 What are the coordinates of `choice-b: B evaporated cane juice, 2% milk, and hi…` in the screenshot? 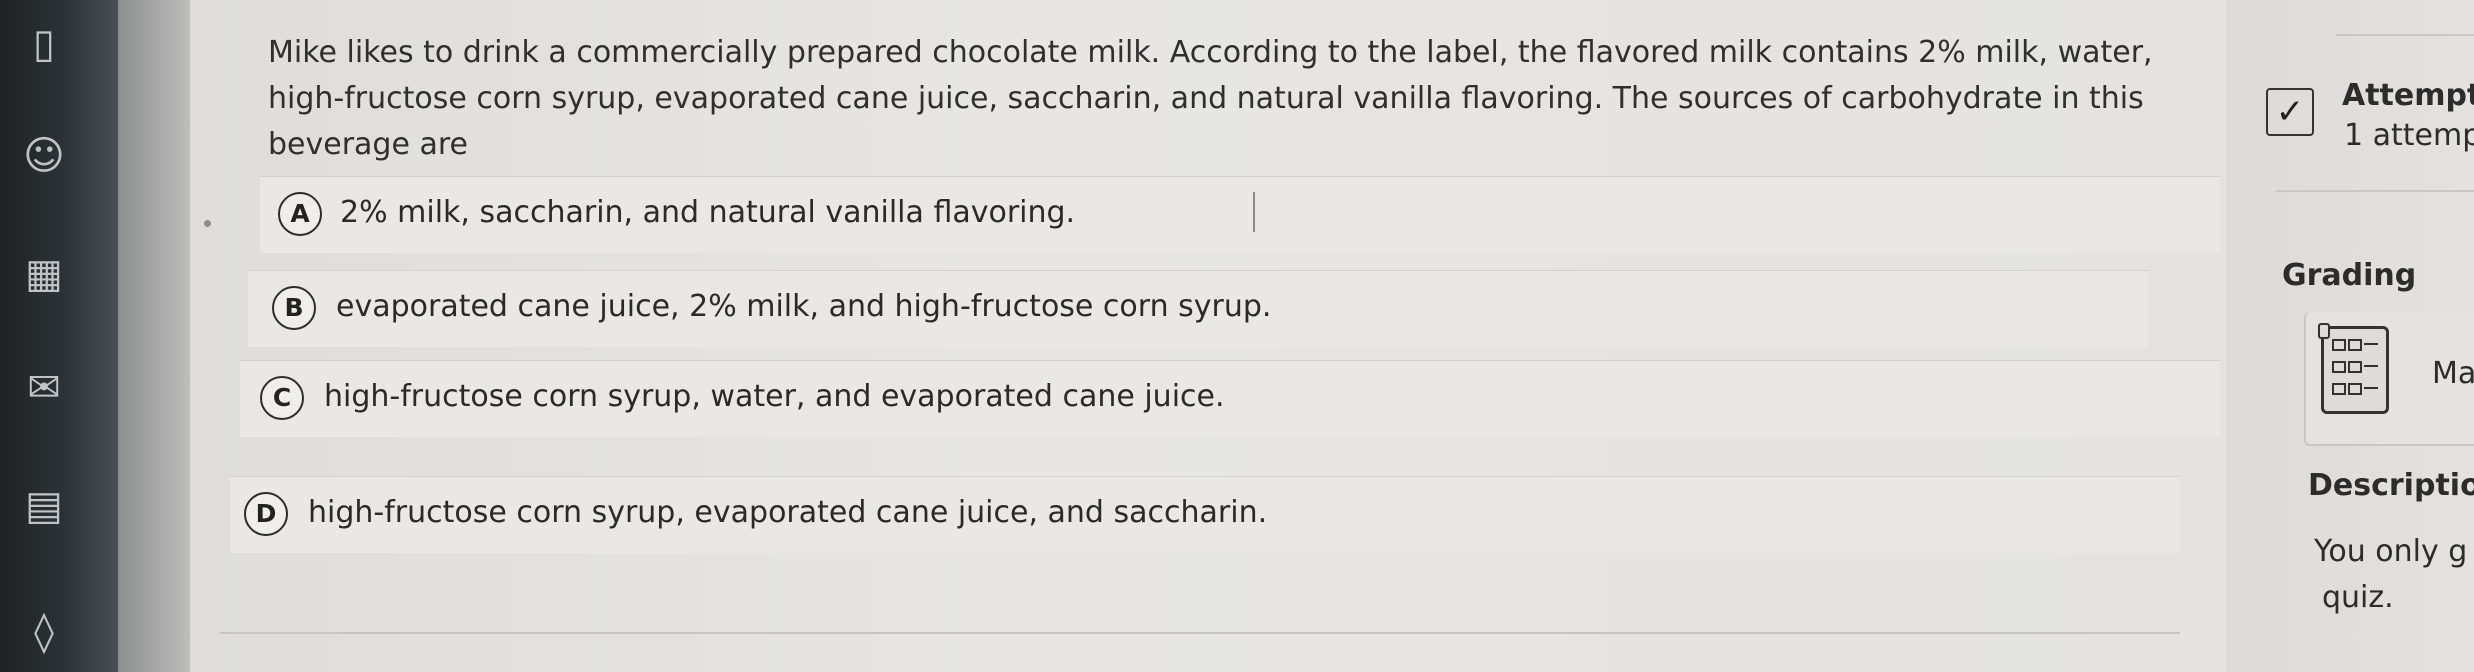 It's located at (1198, 308).